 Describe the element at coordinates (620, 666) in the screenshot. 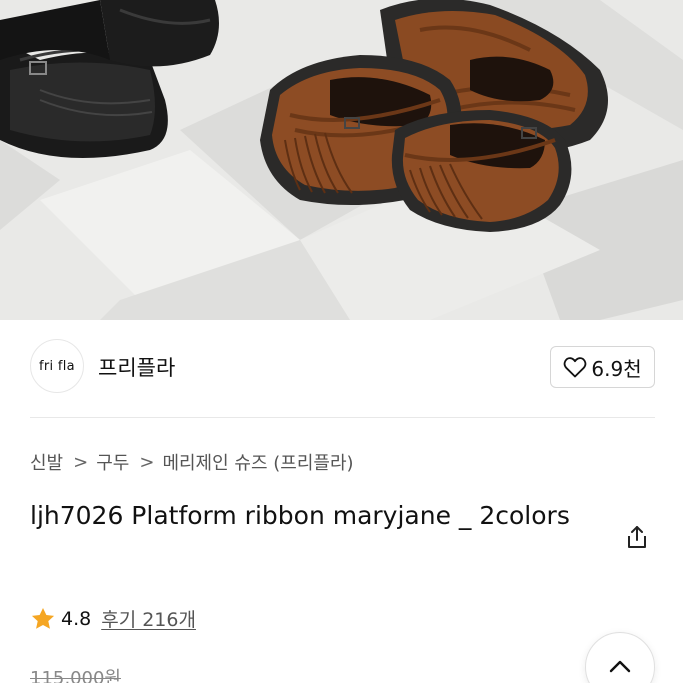

I see `chevron-up-icon` at that location.